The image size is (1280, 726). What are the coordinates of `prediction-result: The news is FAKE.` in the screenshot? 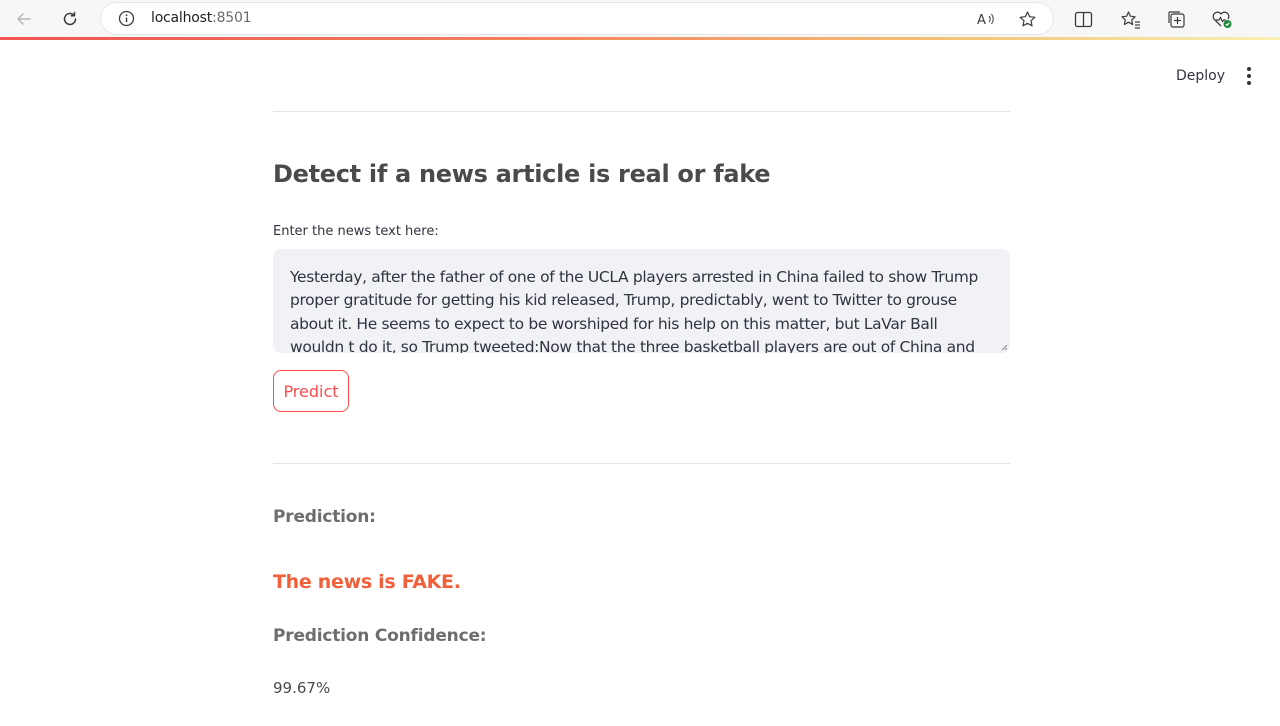 It's located at (367, 582).